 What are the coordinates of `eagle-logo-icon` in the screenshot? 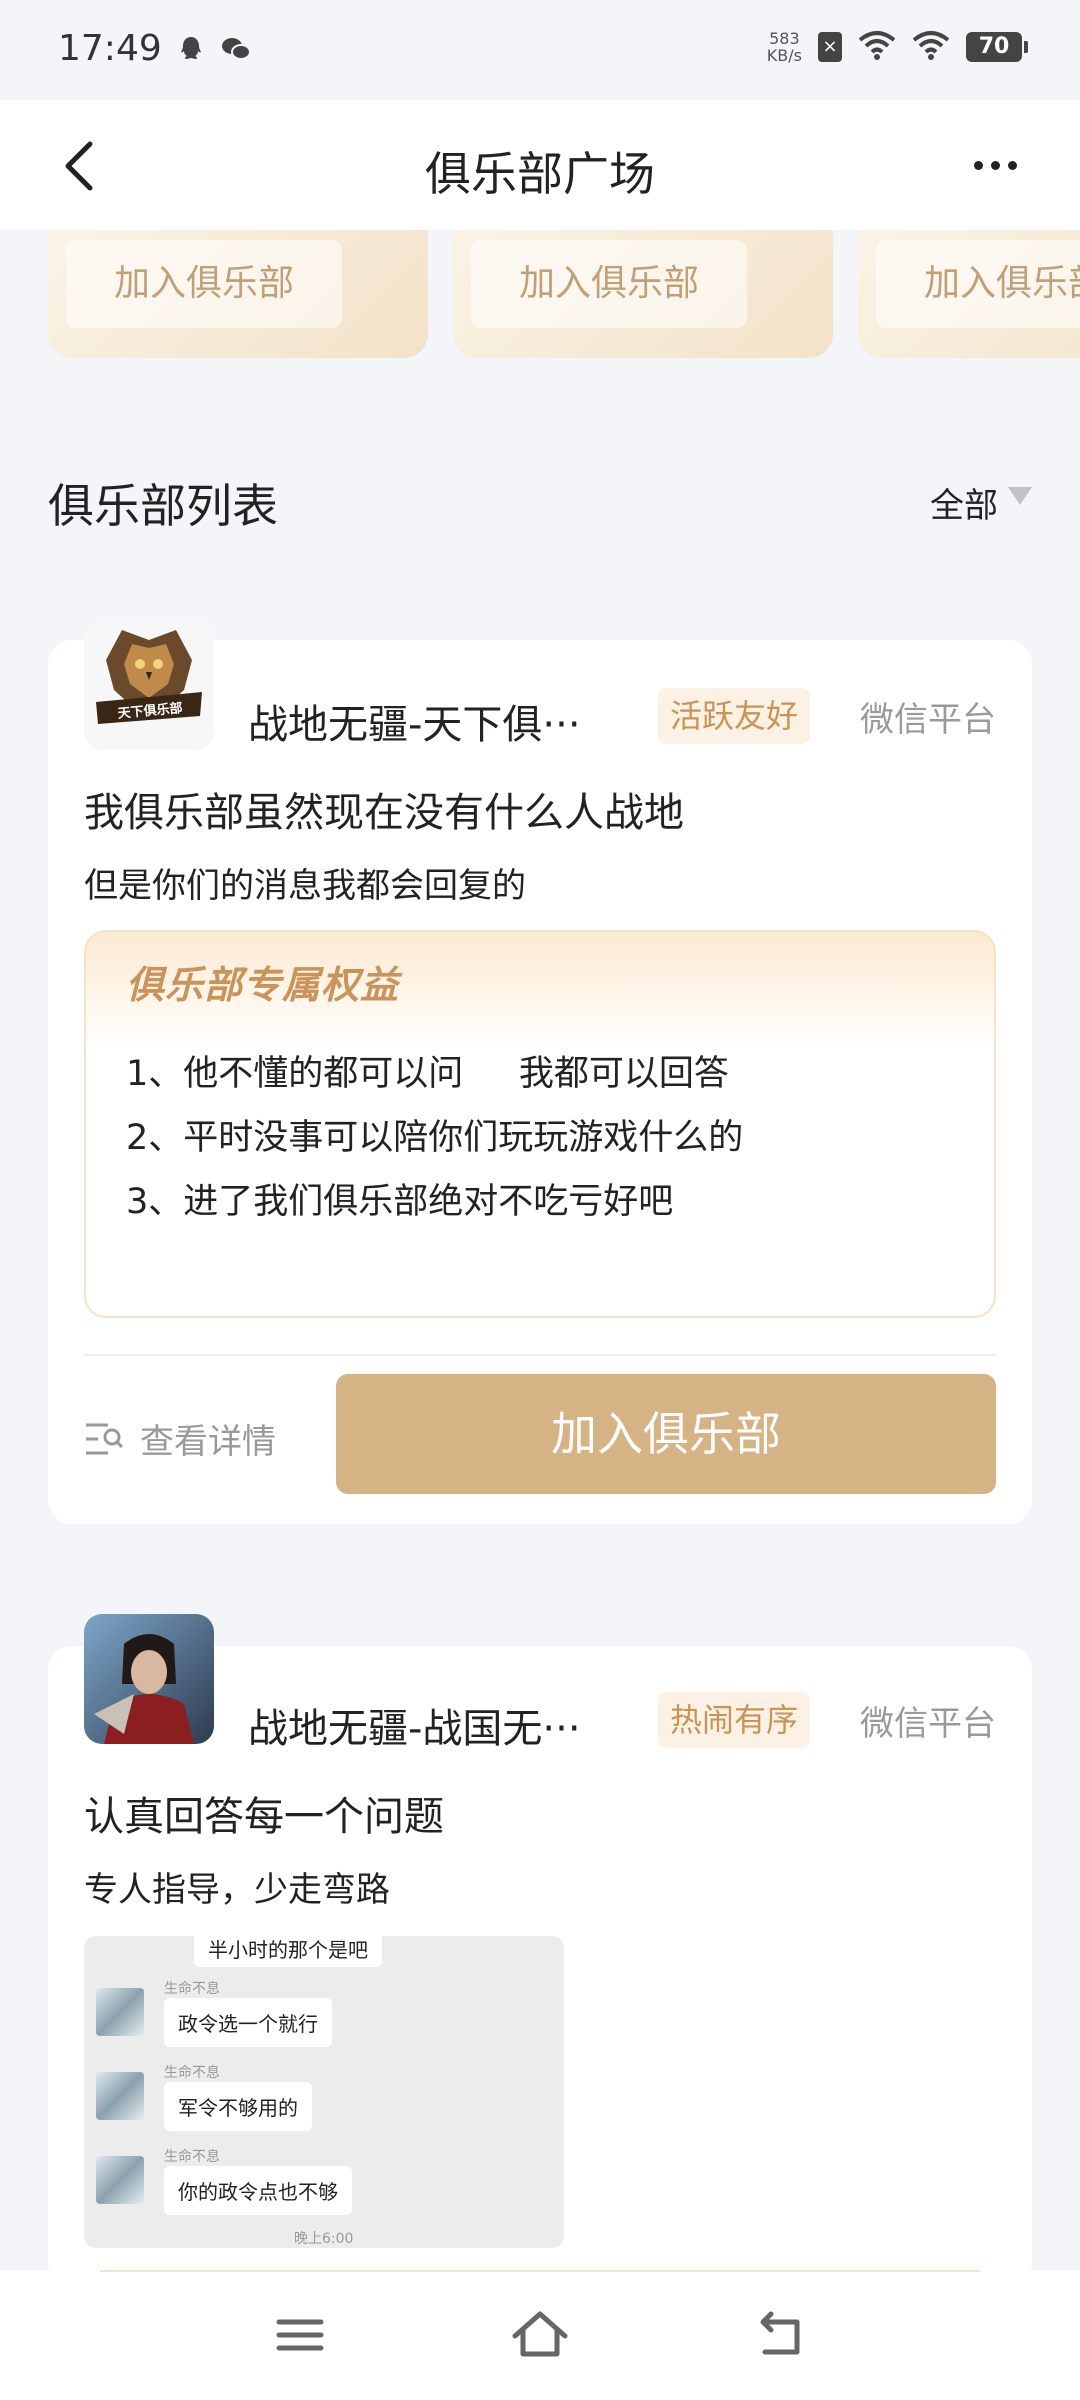 It's located at (149, 677).